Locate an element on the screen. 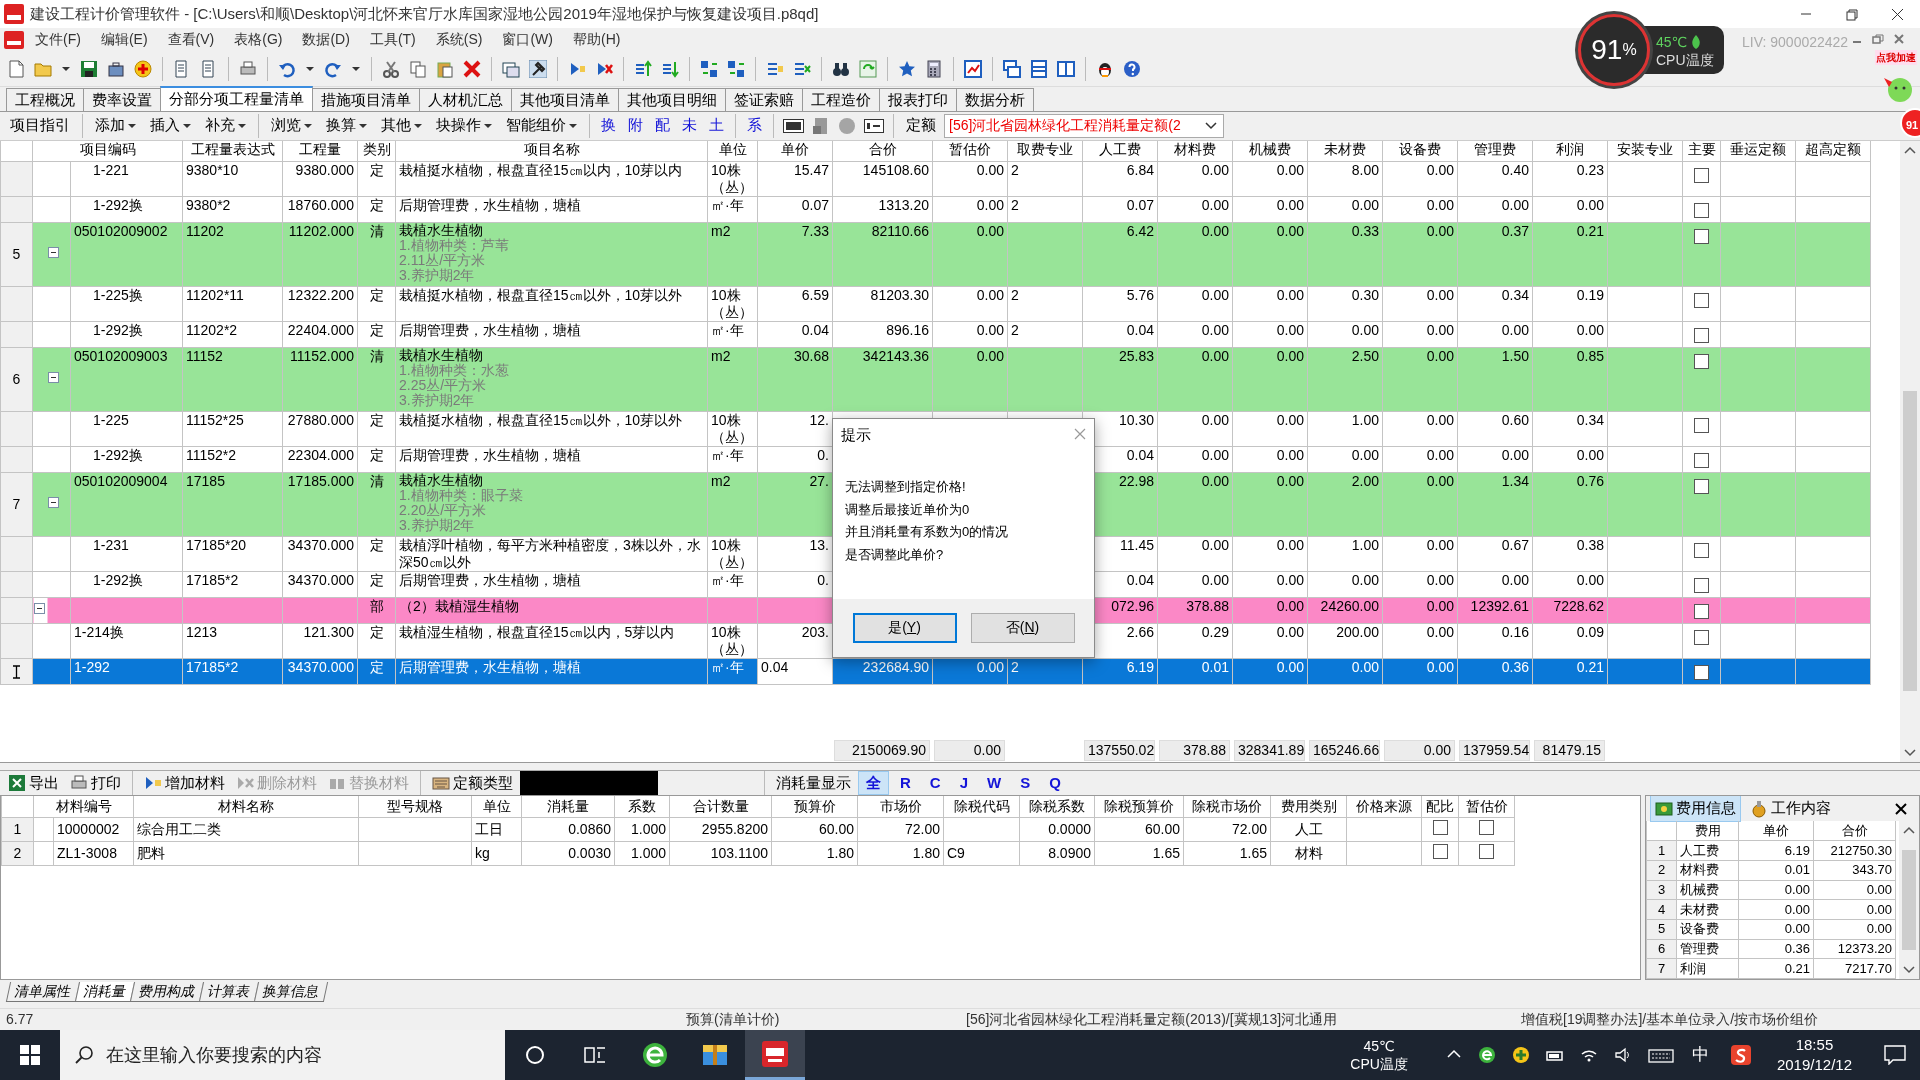 This screenshot has height=1080, width=1920. speaker-icon is located at coordinates (1622, 1055).